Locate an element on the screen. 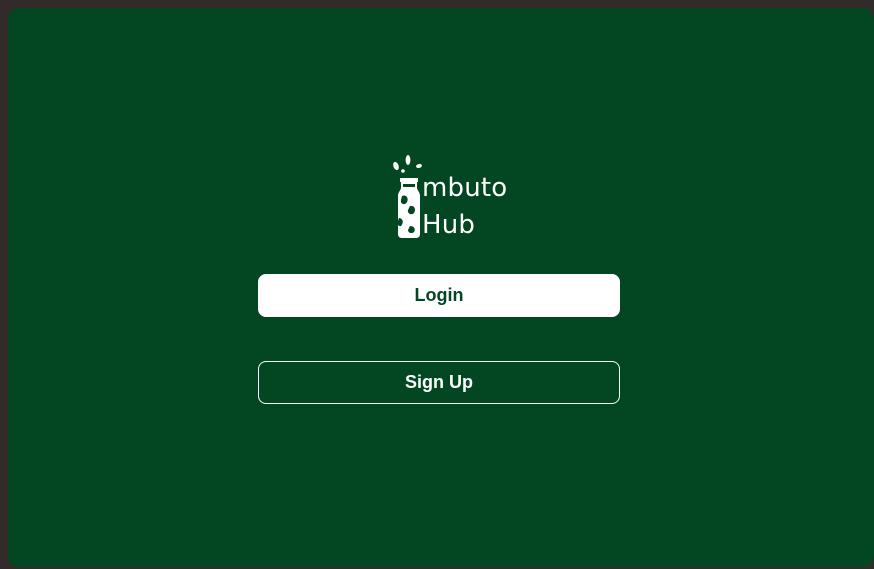 Image resolution: width=874 pixels, height=569 pixels. brand-name-line1: mbuto is located at coordinates (465, 188).